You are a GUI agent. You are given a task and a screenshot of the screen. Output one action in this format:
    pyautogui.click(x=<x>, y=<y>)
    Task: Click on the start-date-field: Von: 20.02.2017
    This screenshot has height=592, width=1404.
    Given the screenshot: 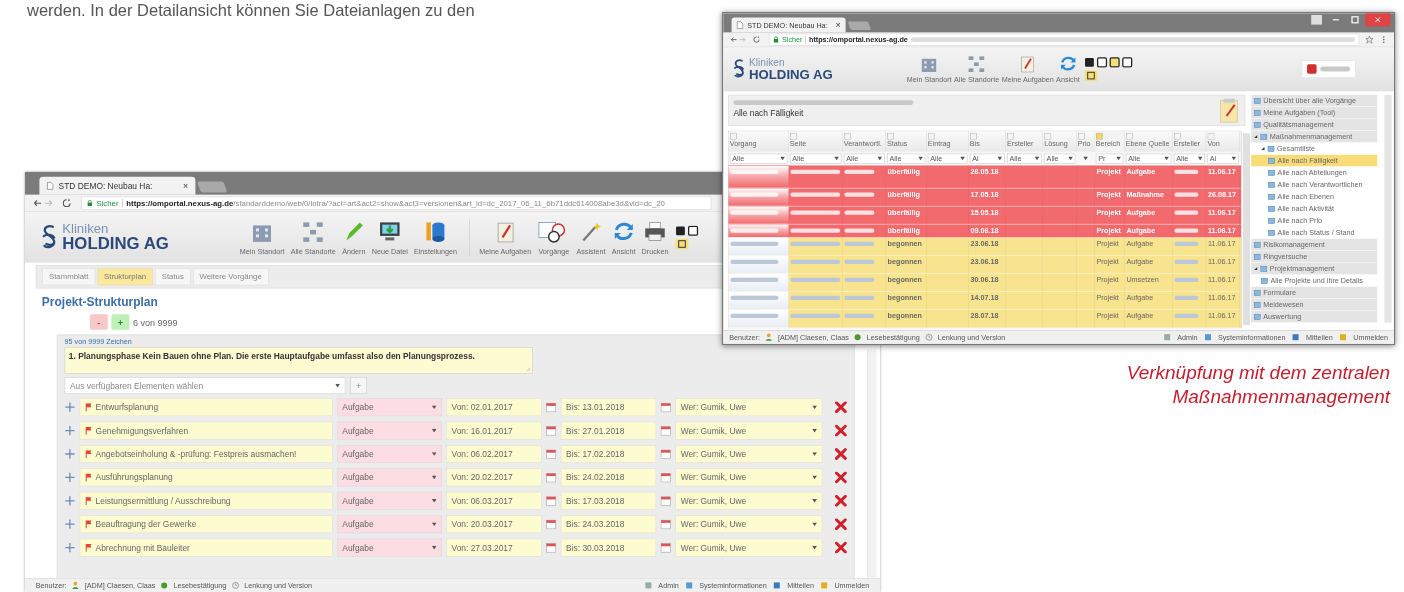 What is the action you would take?
    pyautogui.click(x=494, y=477)
    